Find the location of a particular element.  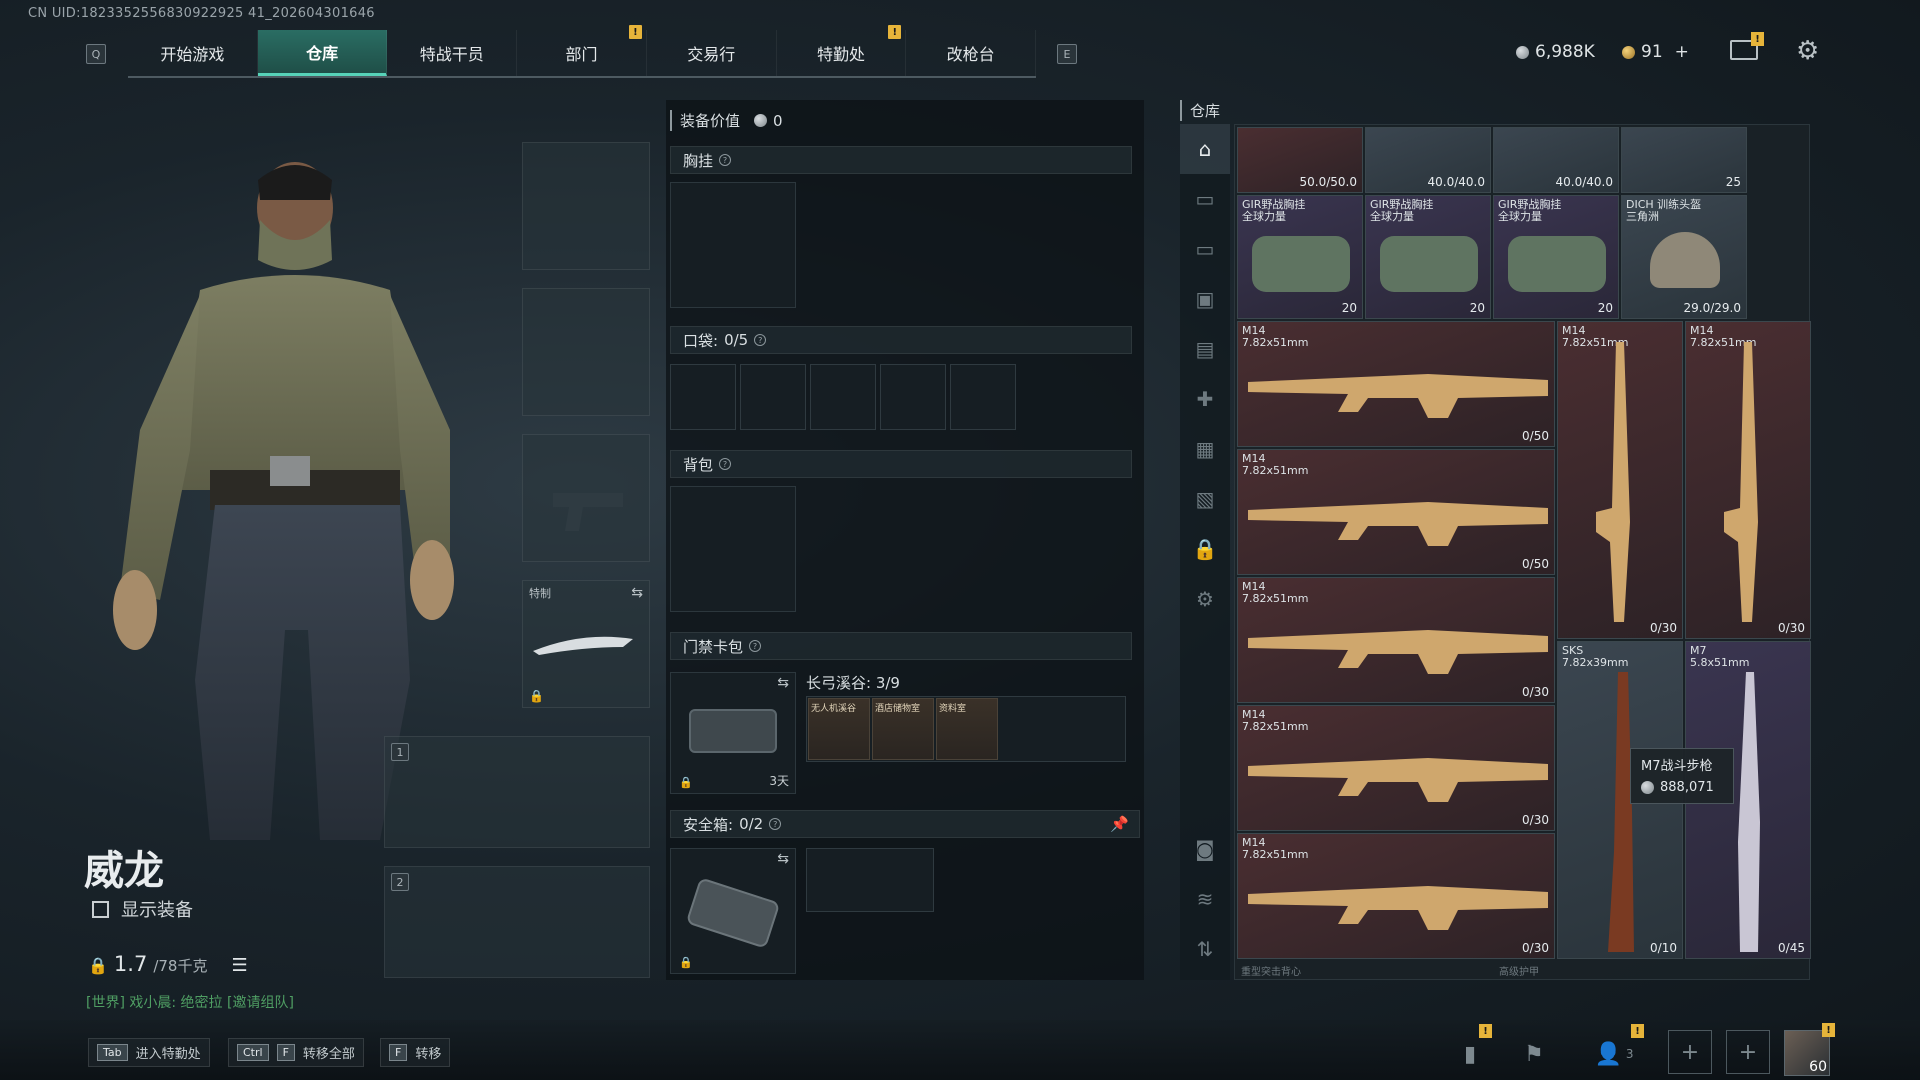

all-items-icon: ⌂ is located at coordinates (1205, 149).